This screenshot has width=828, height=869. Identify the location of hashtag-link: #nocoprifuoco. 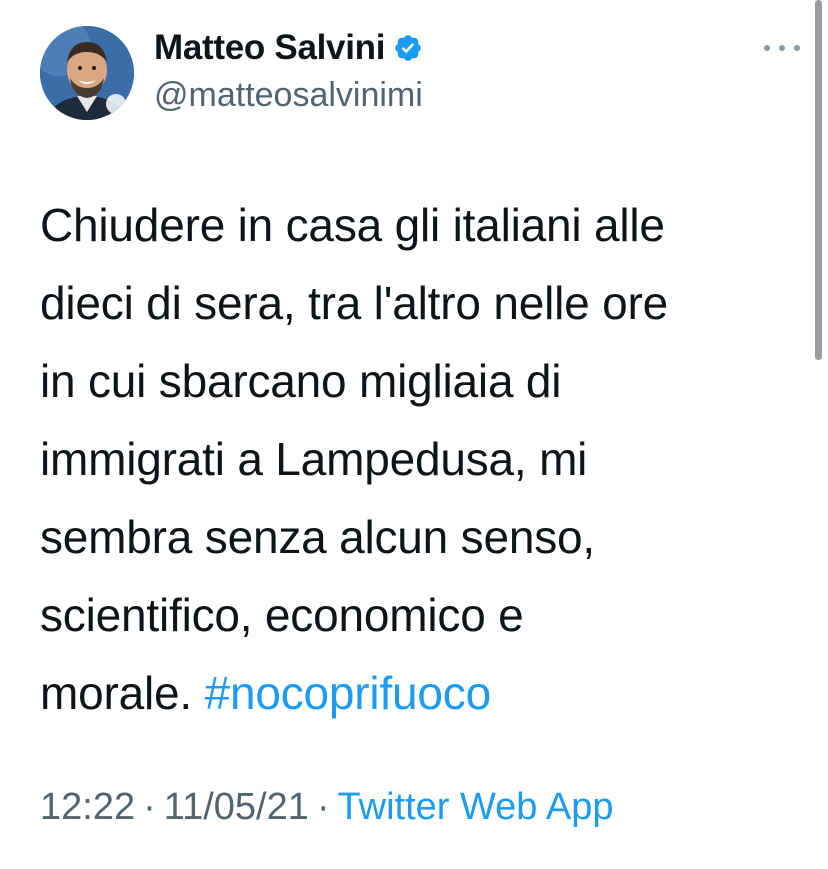
(348, 693).